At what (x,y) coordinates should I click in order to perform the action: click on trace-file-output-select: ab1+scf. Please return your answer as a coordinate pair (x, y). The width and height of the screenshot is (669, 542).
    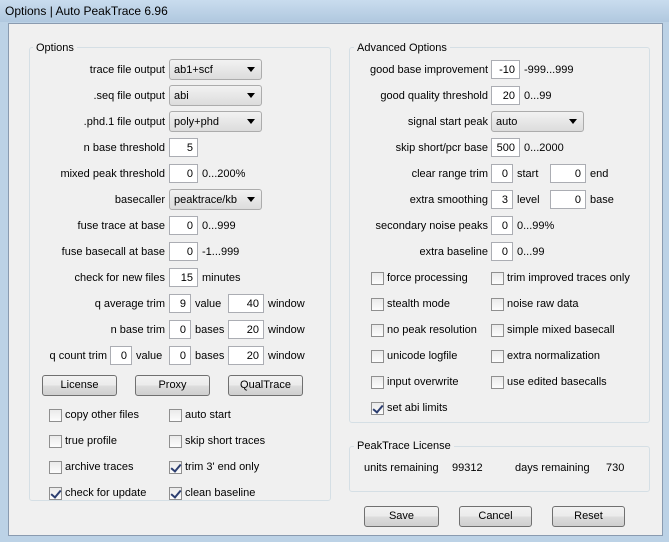
    Looking at the image, I should click on (215, 69).